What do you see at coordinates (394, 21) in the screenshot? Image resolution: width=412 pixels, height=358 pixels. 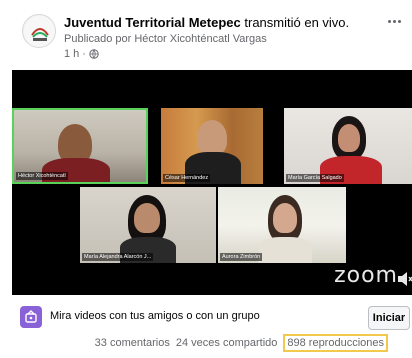 I see `more-options-icon` at bounding box center [394, 21].